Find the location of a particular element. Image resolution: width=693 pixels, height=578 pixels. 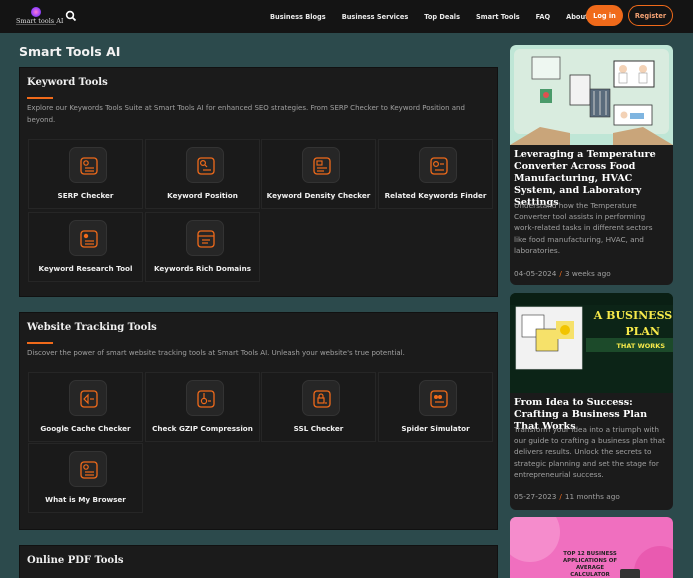

tool-card-serp-checker: SERP Checker is located at coordinates (85, 174).